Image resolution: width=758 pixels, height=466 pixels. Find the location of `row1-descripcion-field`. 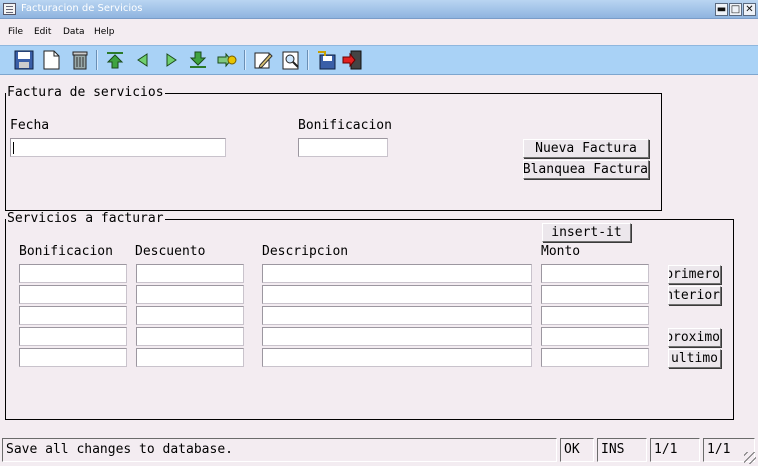

row1-descripcion-field is located at coordinates (397, 273).